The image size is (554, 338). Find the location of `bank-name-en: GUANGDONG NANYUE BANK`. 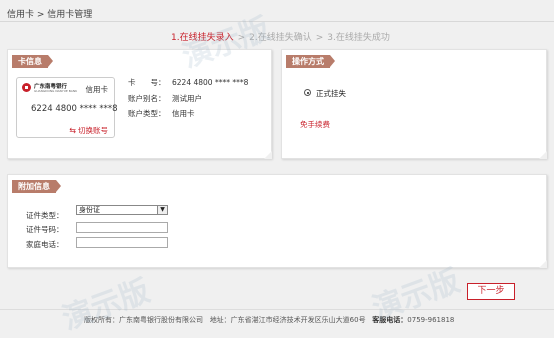

bank-name-en: GUANGDONG NANYUE BANK is located at coordinates (56, 91).